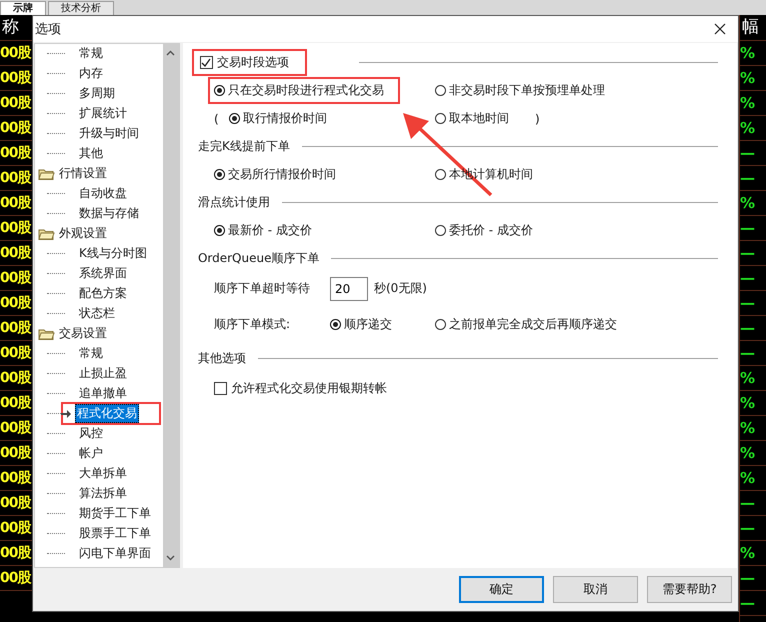 The image size is (766, 622). I want to click on tree-item: 升级与时间, so click(108, 134).